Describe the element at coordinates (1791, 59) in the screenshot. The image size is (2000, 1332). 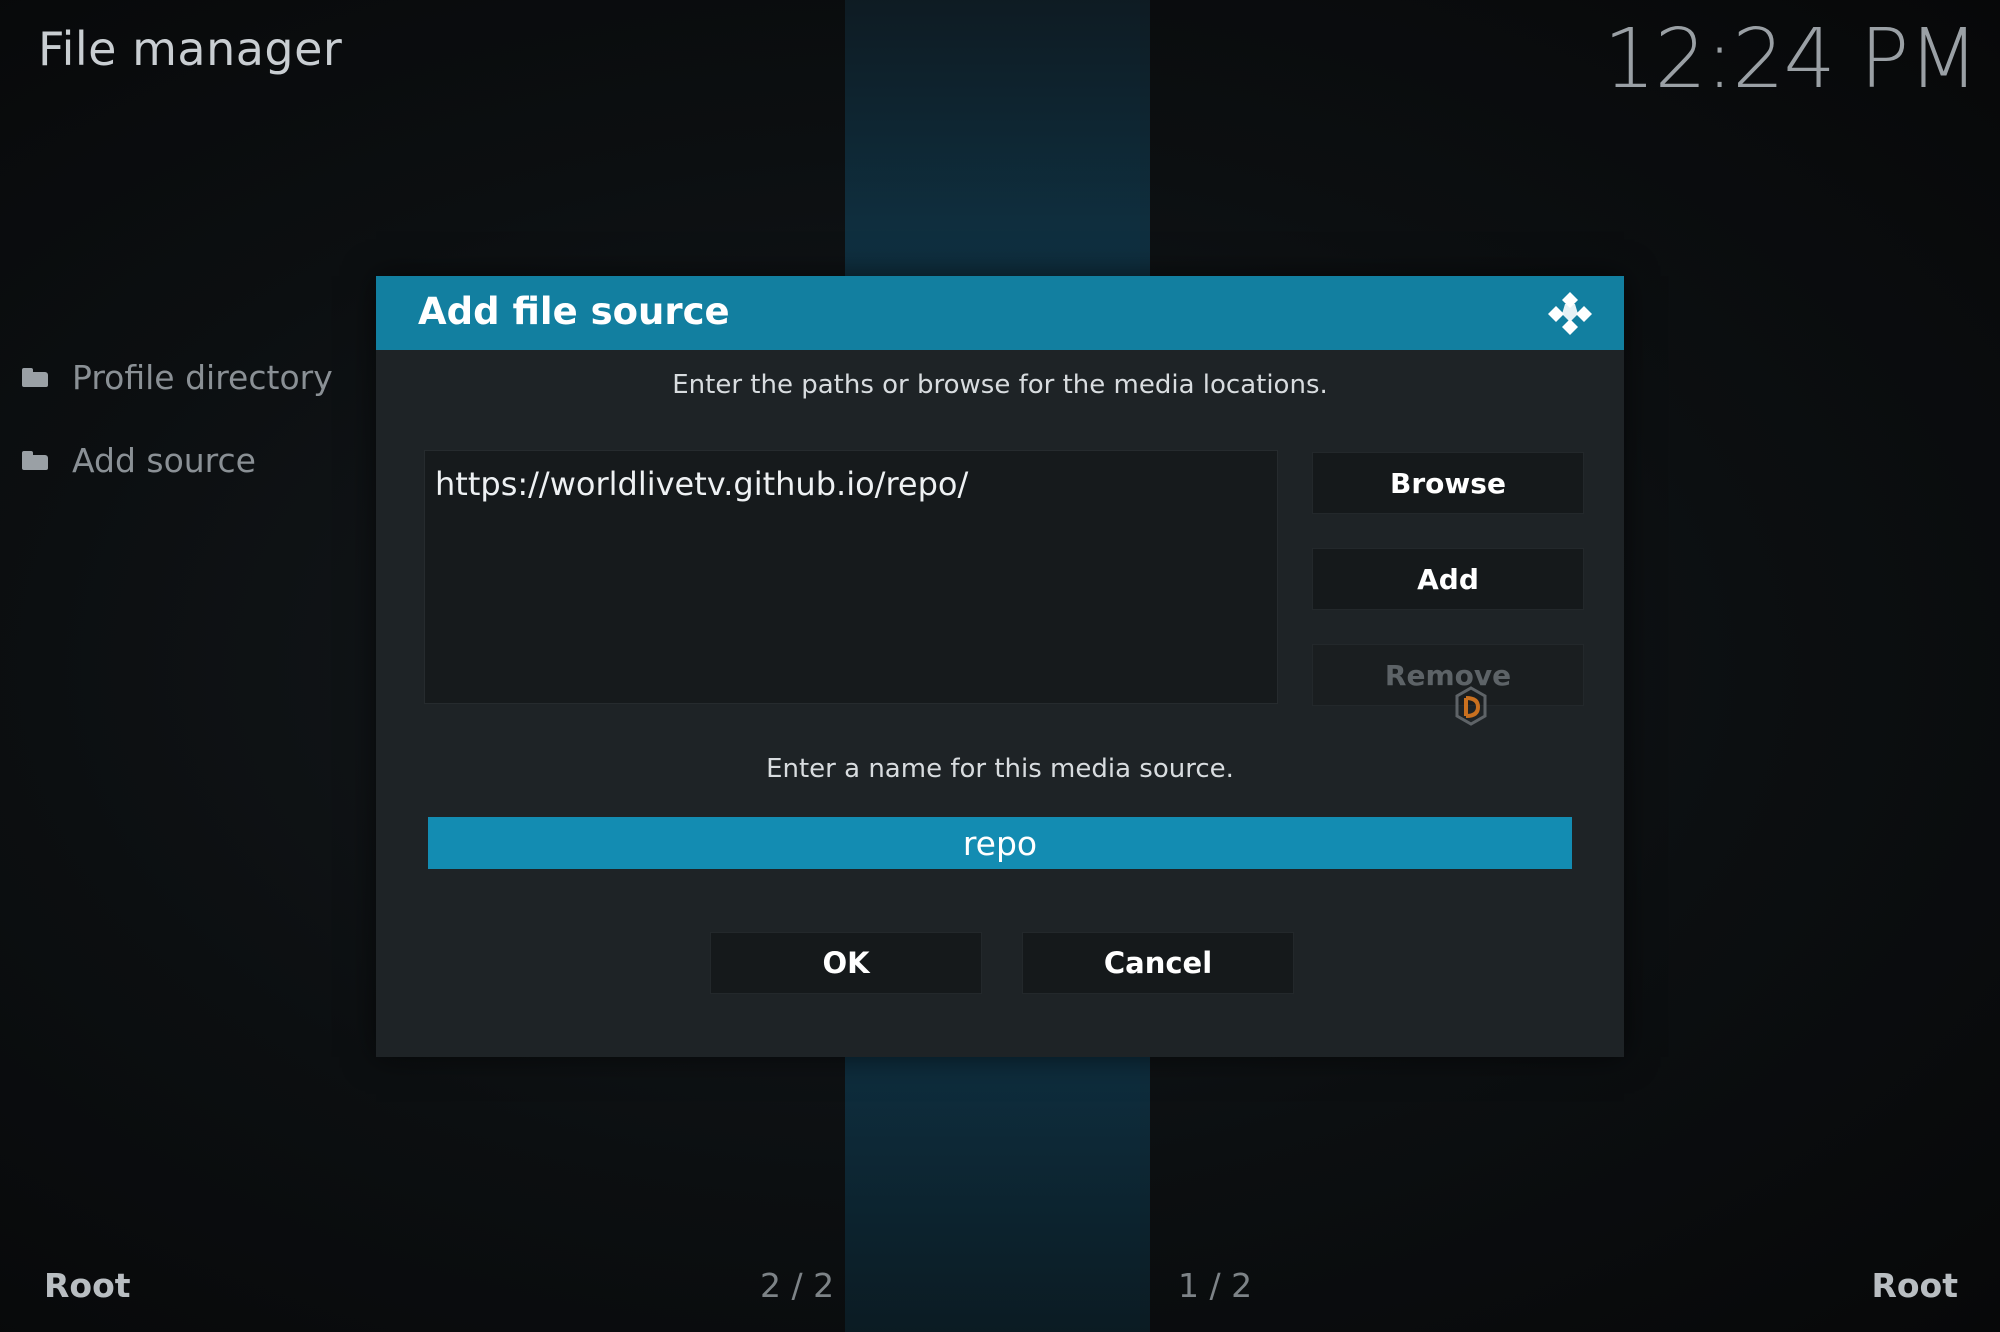
I see `clock: 12:24 PM` at that location.